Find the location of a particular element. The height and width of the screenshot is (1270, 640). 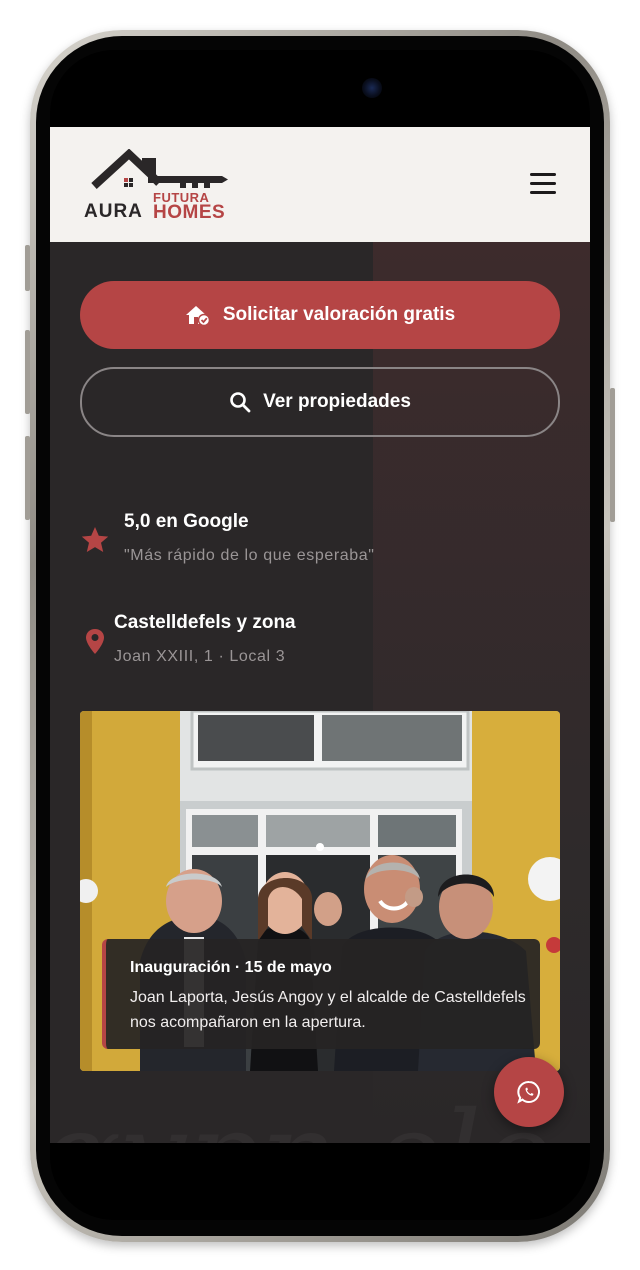

search-icon is located at coordinates (240, 402).